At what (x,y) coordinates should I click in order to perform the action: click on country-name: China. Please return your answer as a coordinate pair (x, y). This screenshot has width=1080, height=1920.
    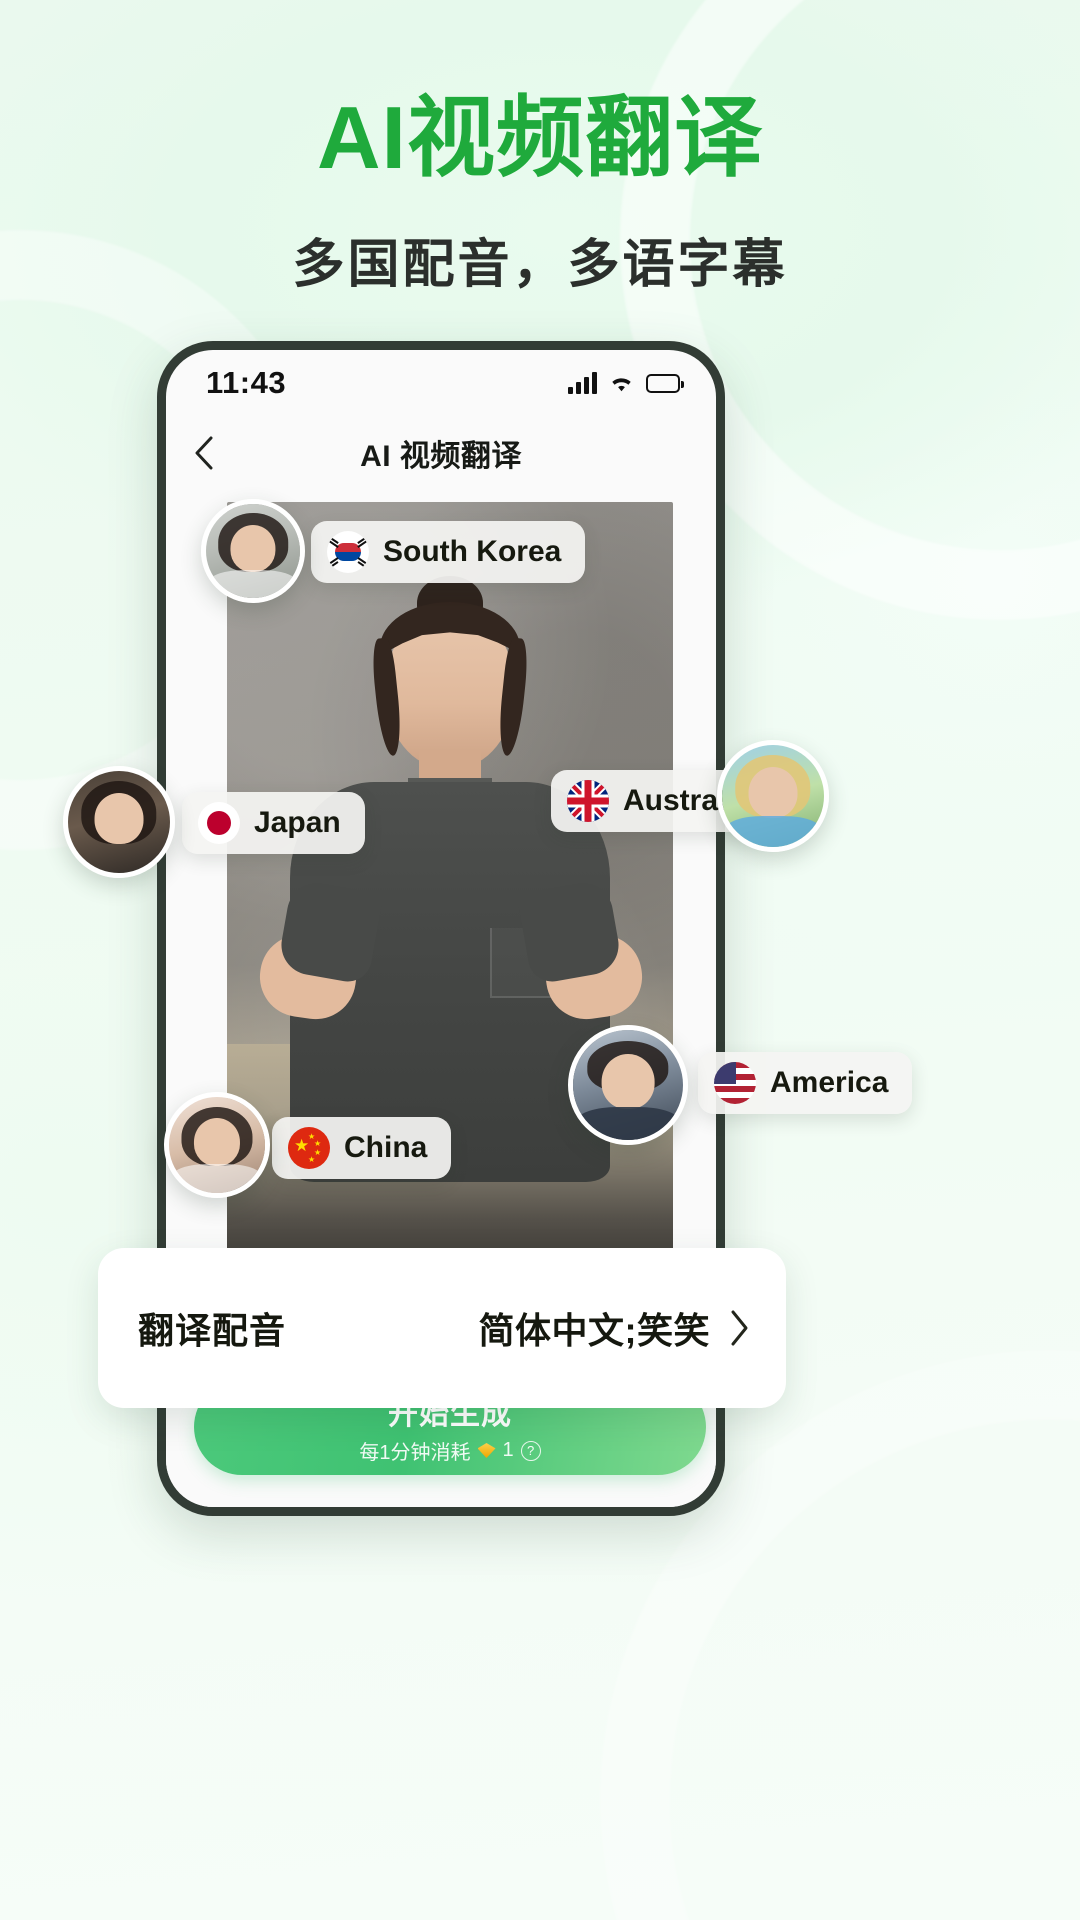
    Looking at the image, I should click on (386, 1147).